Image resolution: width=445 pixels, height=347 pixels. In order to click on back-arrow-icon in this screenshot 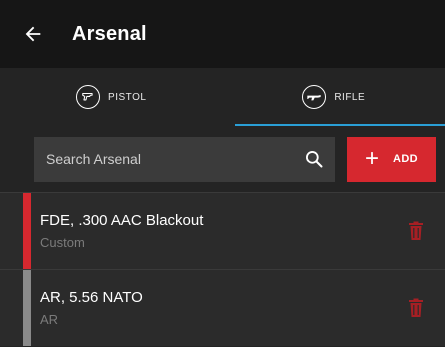, I will do `click(33, 34)`.